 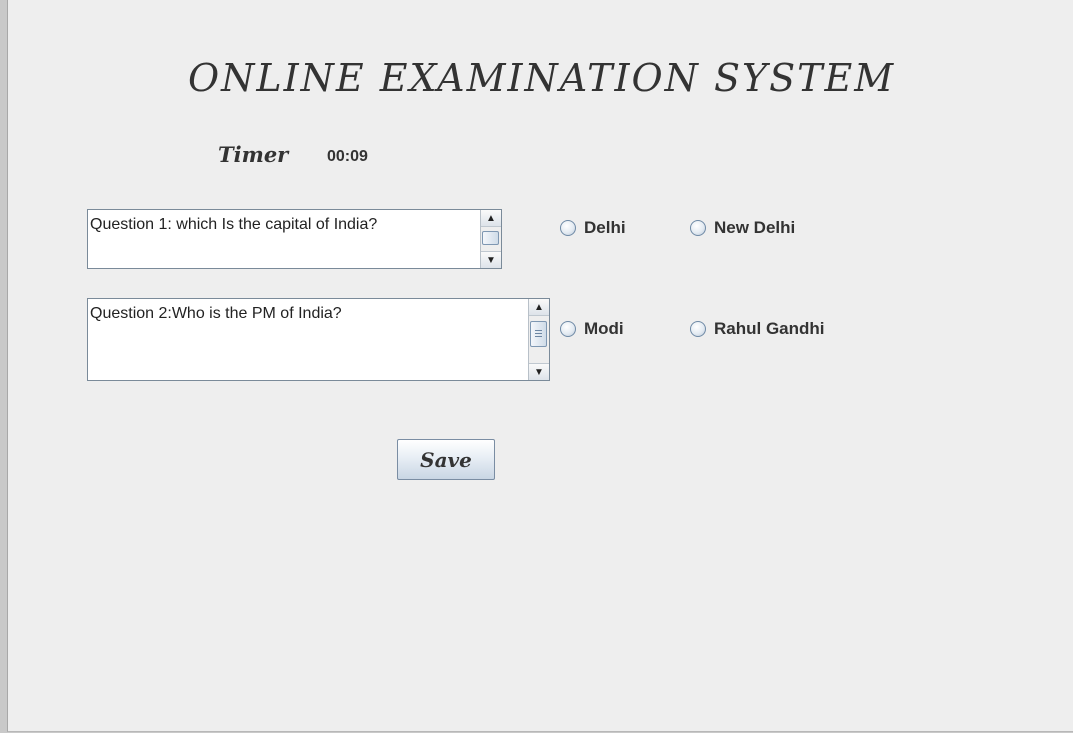 I want to click on question-2-text: Question 2:Who is the PM of India?, so click(x=216, y=313).